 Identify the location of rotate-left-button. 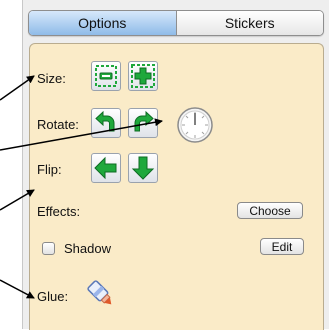
(106, 123).